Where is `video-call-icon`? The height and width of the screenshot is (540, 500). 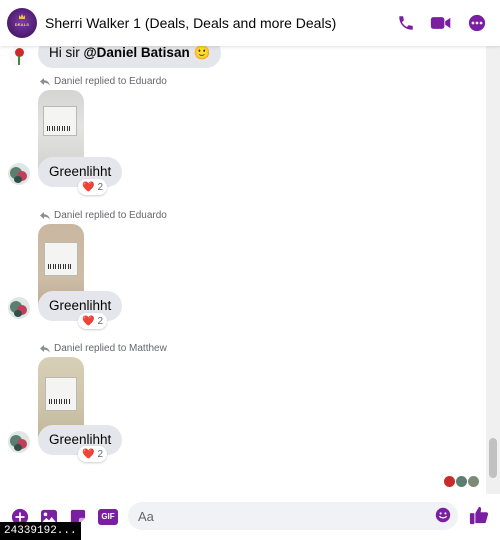
video-call-icon is located at coordinates (441, 23).